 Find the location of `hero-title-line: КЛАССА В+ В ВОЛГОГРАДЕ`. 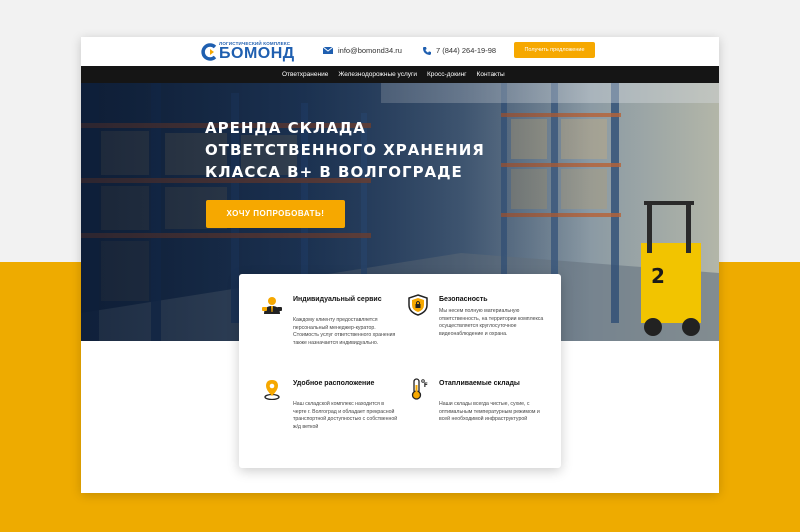

hero-title-line: КЛАССА В+ В ВОЛГОГРАДЕ is located at coordinates (334, 172).